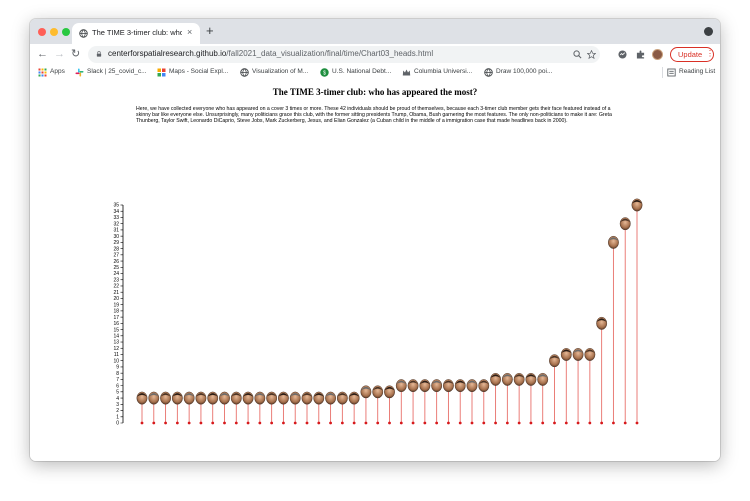  I want to click on maximize-window-icon, so click(66, 32).